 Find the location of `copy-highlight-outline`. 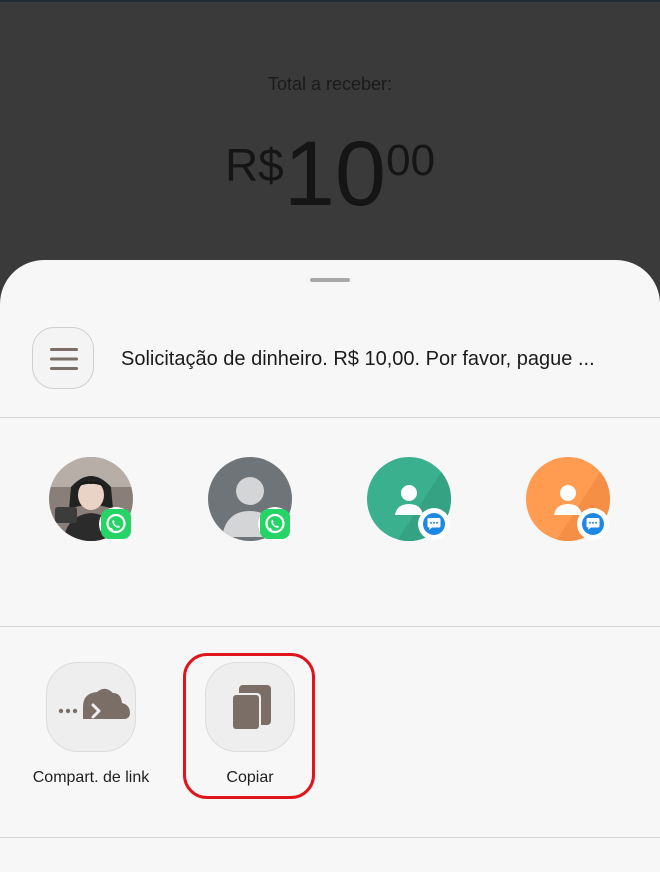

copy-highlight-outline is located at coordinates (249, 726).